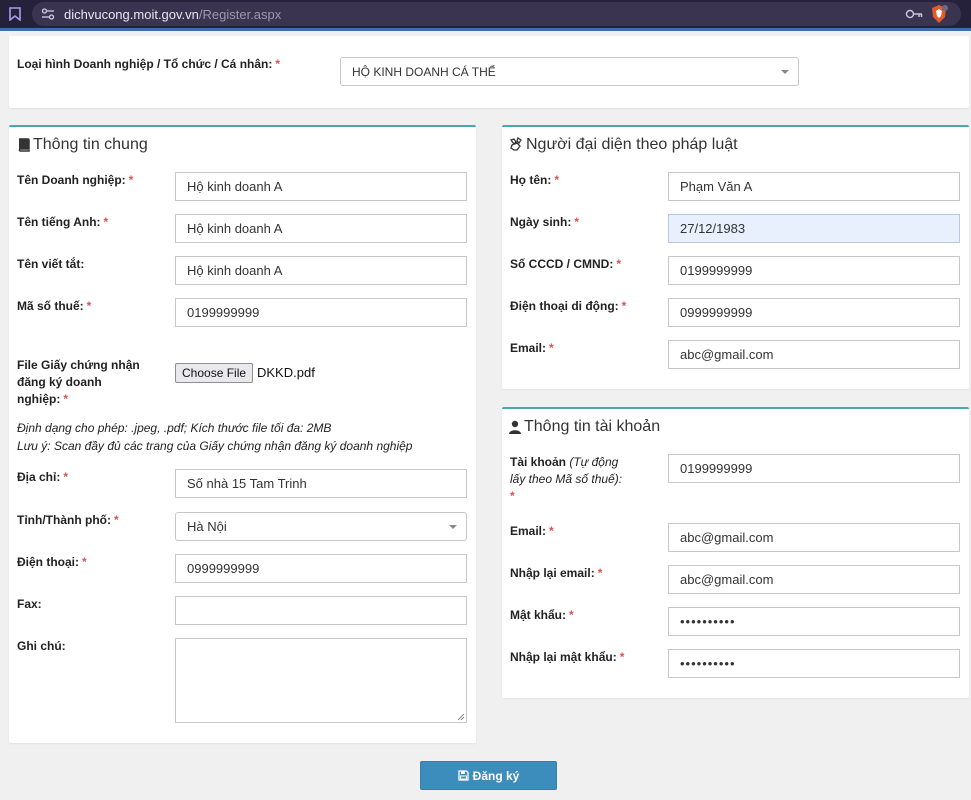  Describe the element at coordinates (82, 145) in the screenshot. I see `general-info-title: Thông tin chung` at that location.